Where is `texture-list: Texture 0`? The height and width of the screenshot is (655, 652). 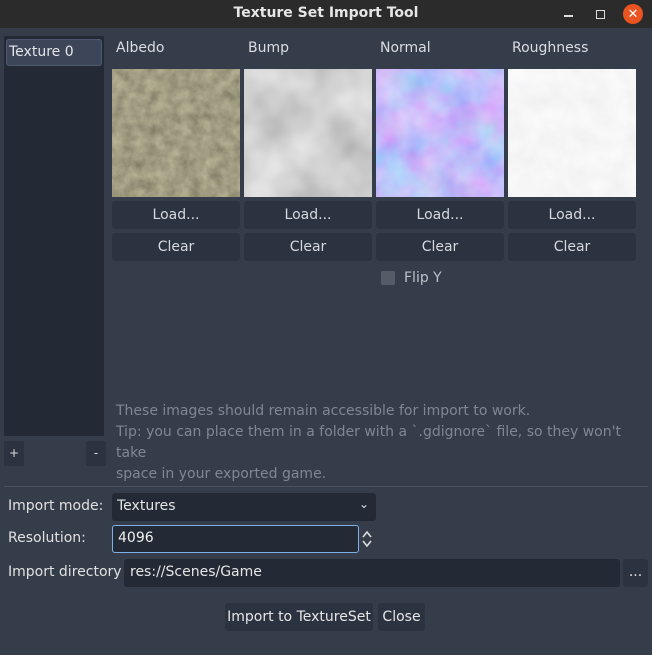
texture-list: Texture 0 is located at coordinates (54, 236).